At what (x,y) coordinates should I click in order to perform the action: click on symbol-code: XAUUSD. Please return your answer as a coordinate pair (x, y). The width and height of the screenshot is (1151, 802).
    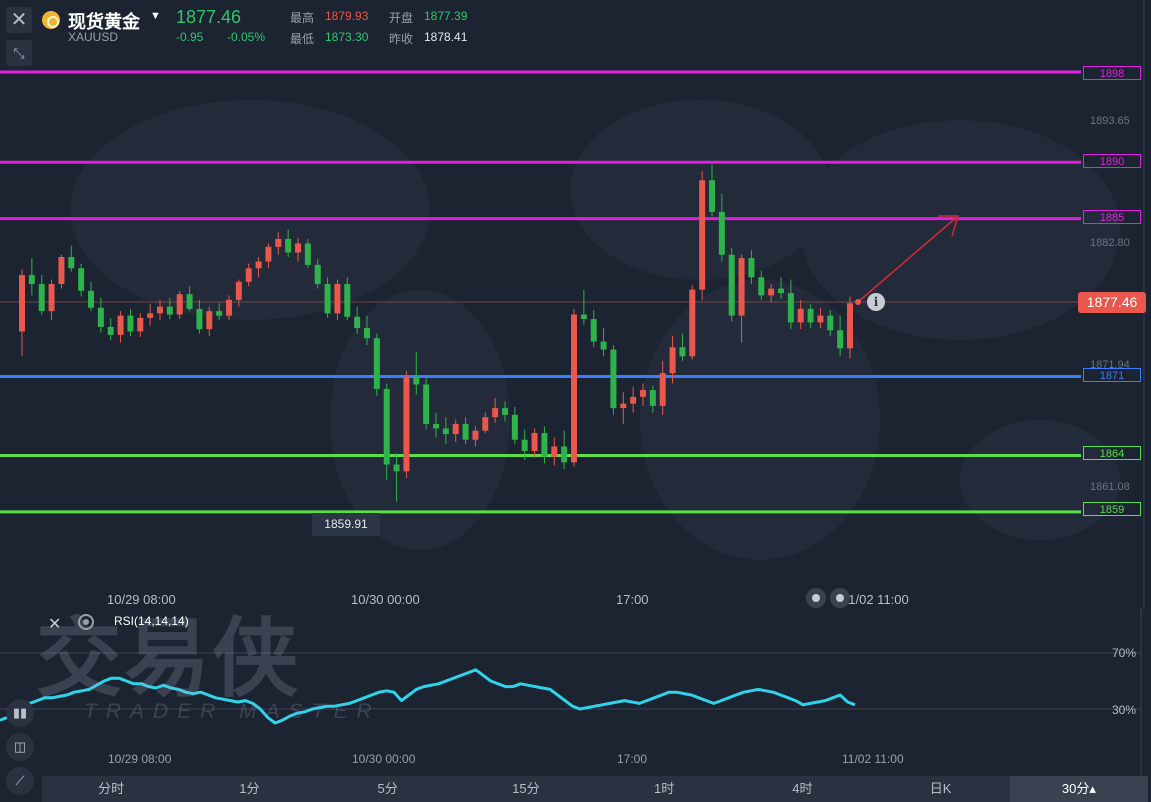
    Looking at the image, I should click on (93, 37).